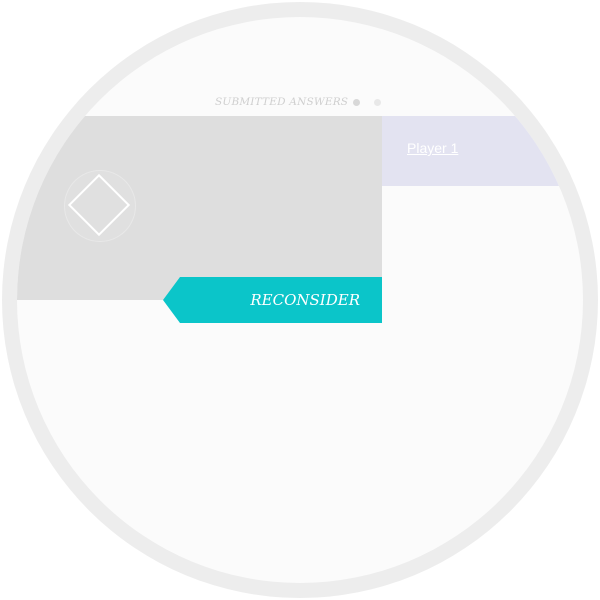  I want to click on submitted-answers-title: SUBMITTED ANSWERS, so click(282, 102).